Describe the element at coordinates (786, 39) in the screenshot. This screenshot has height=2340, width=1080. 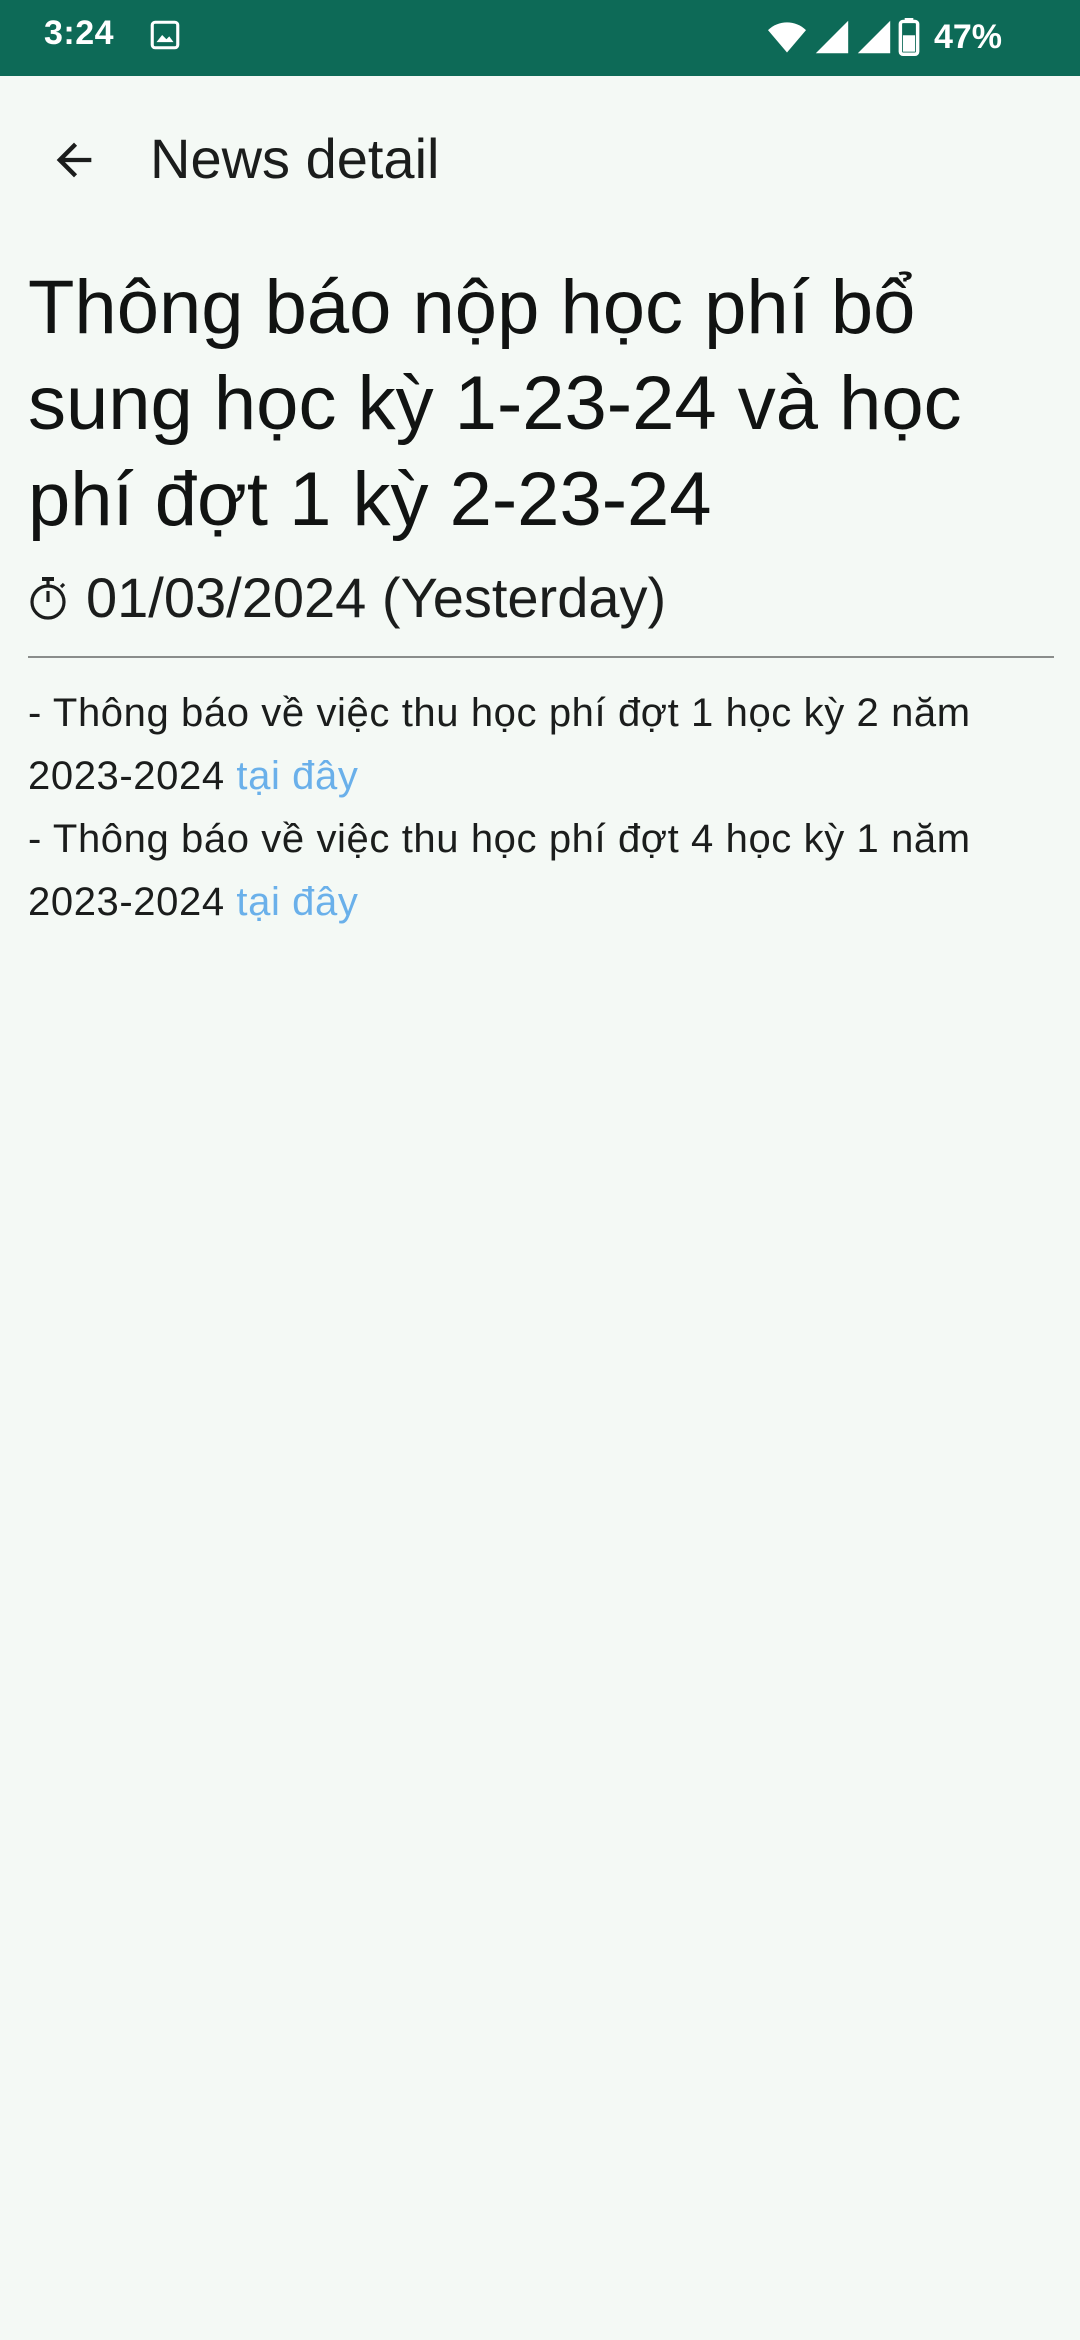
I see `wifi-icon: 4` at that location.